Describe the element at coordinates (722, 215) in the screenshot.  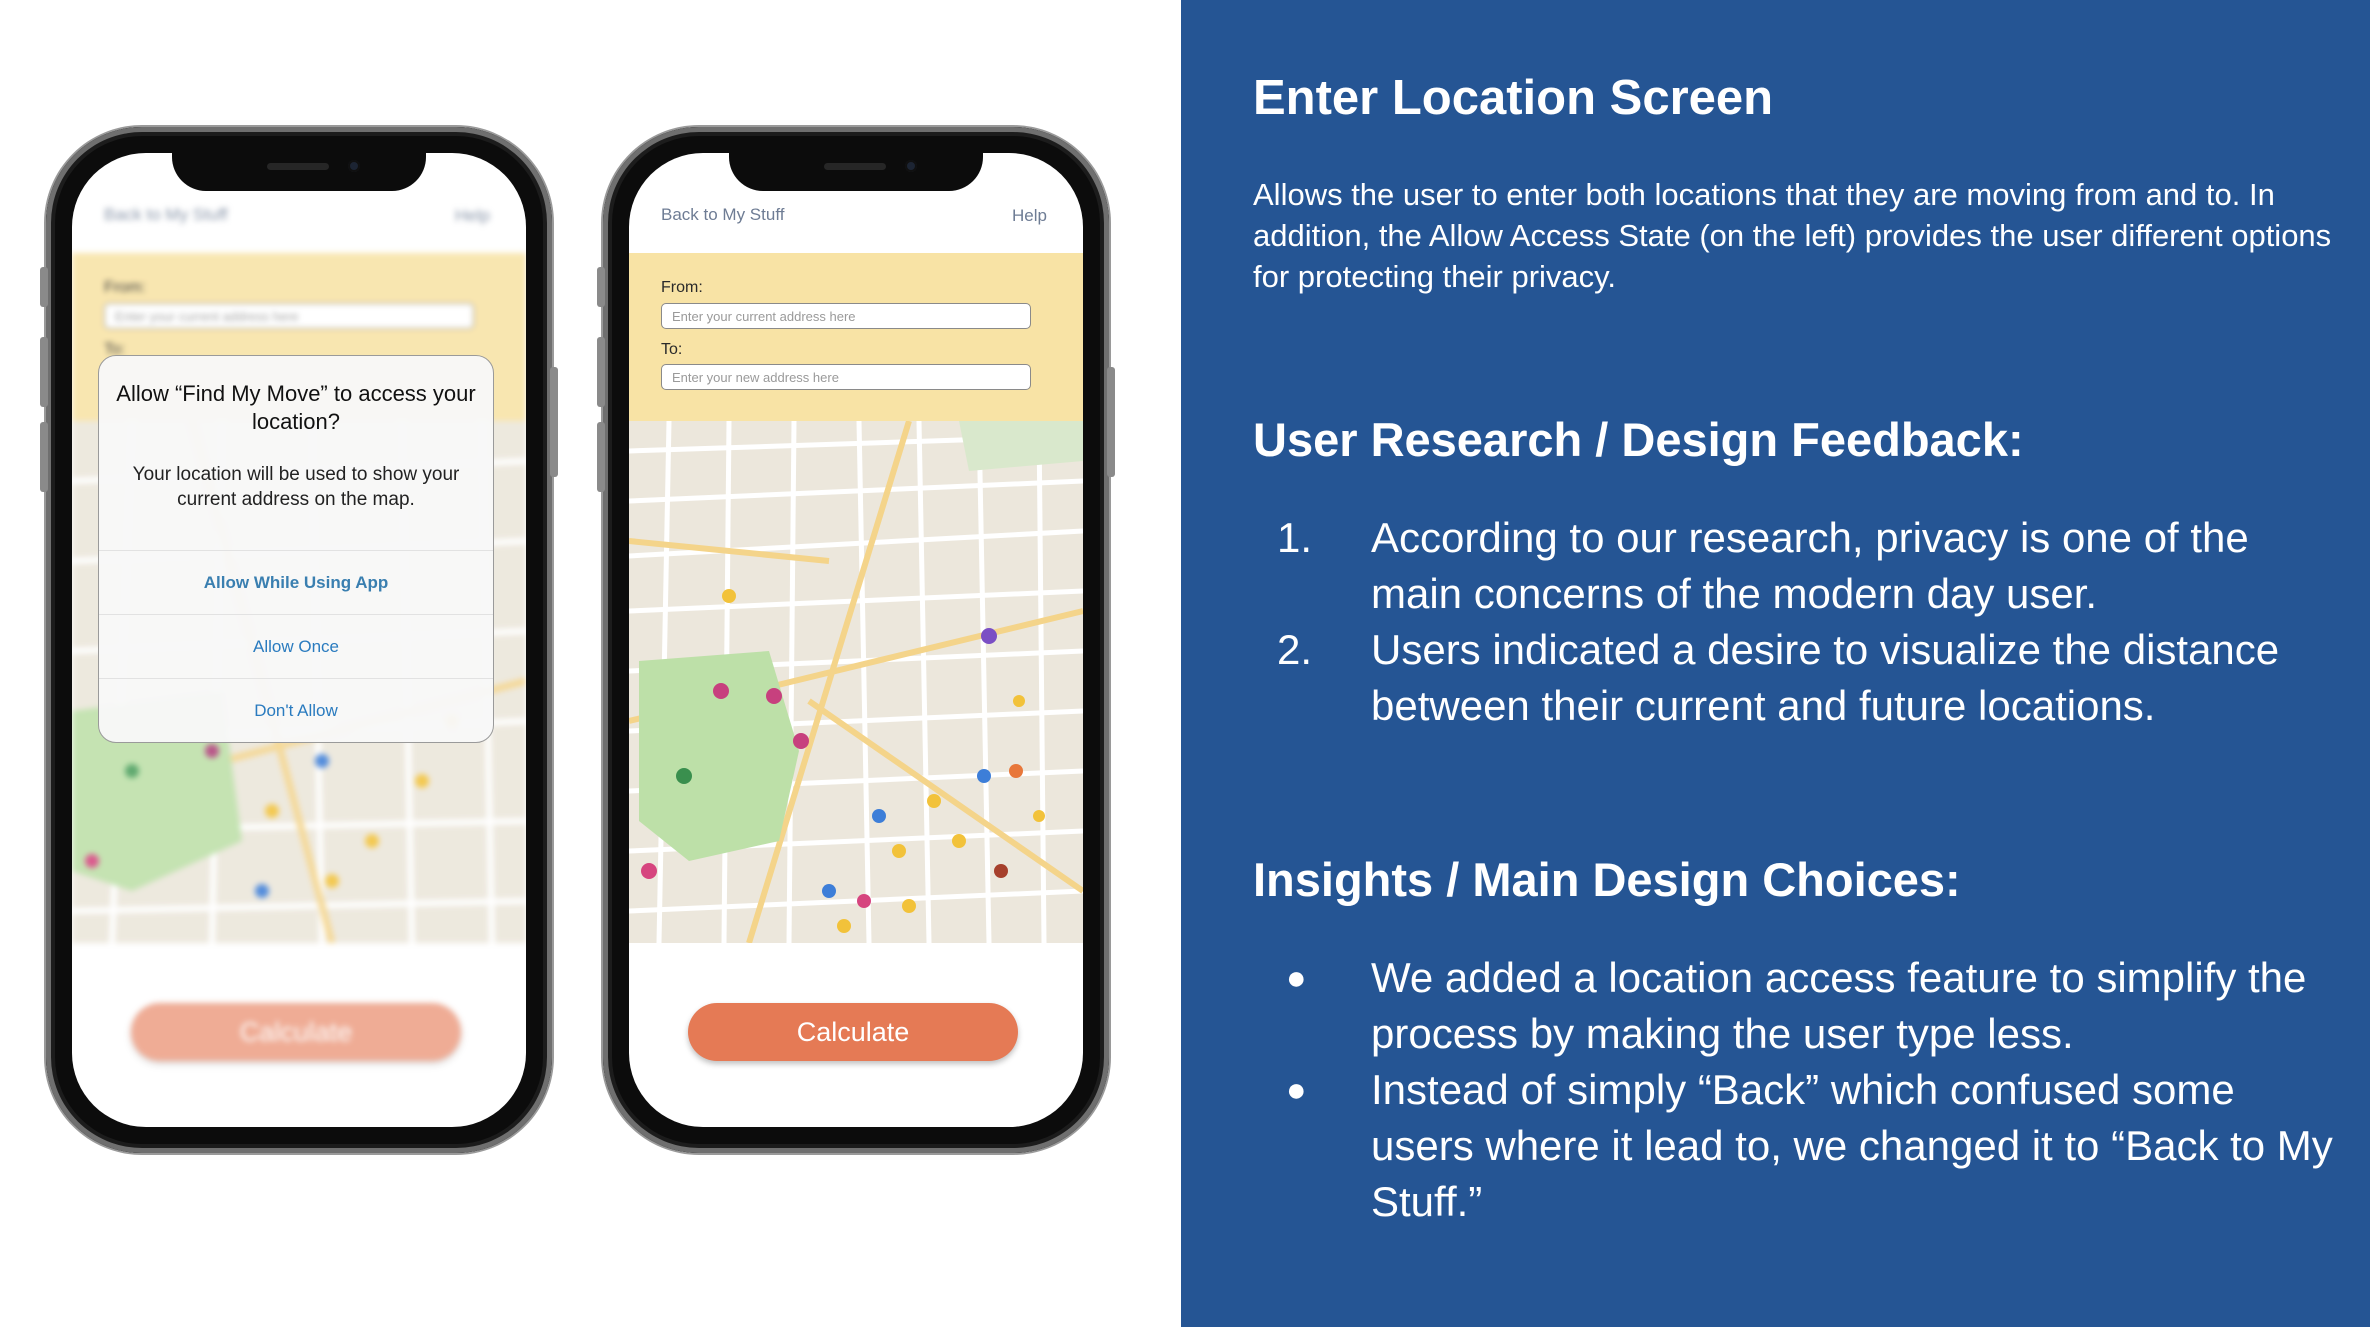
I see `back-to-my-stuff-link: Back to My Stuff` at that location.